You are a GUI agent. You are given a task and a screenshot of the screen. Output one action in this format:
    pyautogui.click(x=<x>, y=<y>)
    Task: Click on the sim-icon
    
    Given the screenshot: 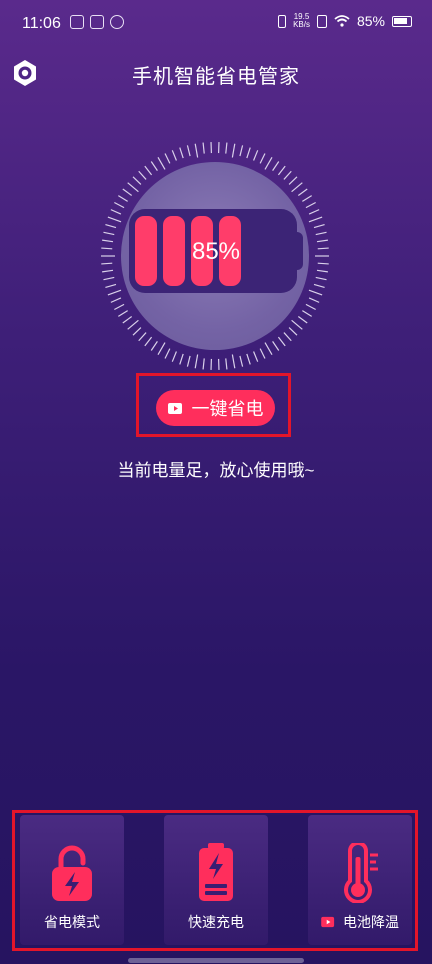 What is the action you would take?
    pyautogui.click(x=321, y=21)
    